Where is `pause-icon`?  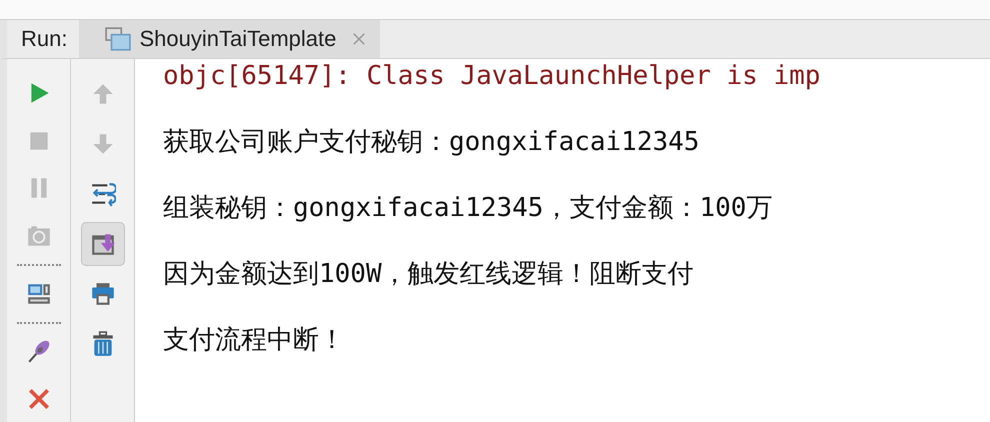
pause-icon is located at coordinates (38, 188).